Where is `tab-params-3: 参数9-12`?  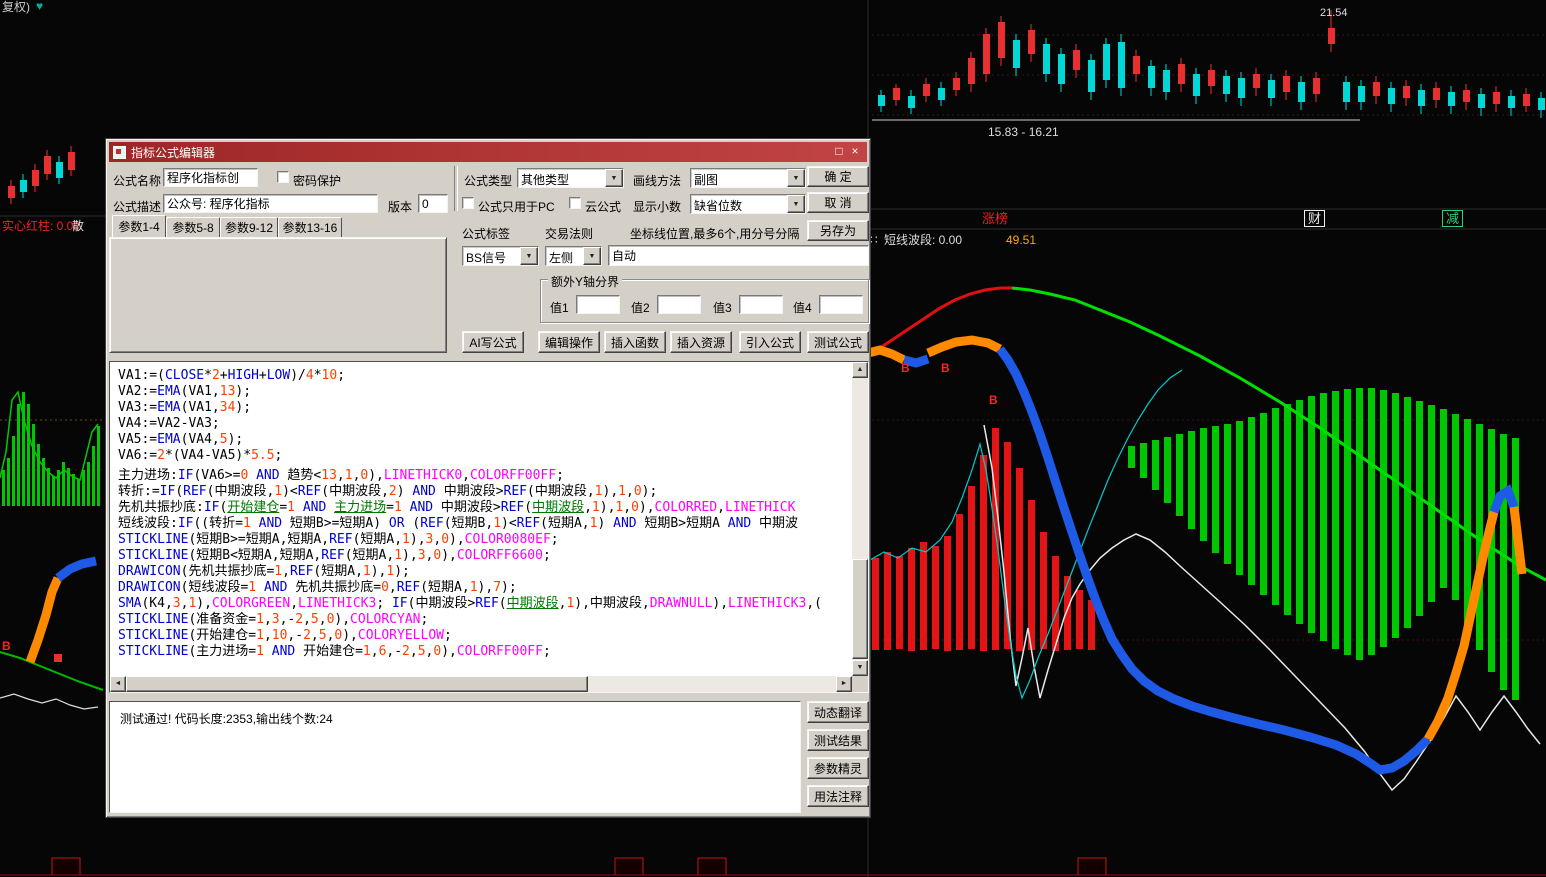 tab-params-3: 参数9-12 is located at coordinates (249, 227).